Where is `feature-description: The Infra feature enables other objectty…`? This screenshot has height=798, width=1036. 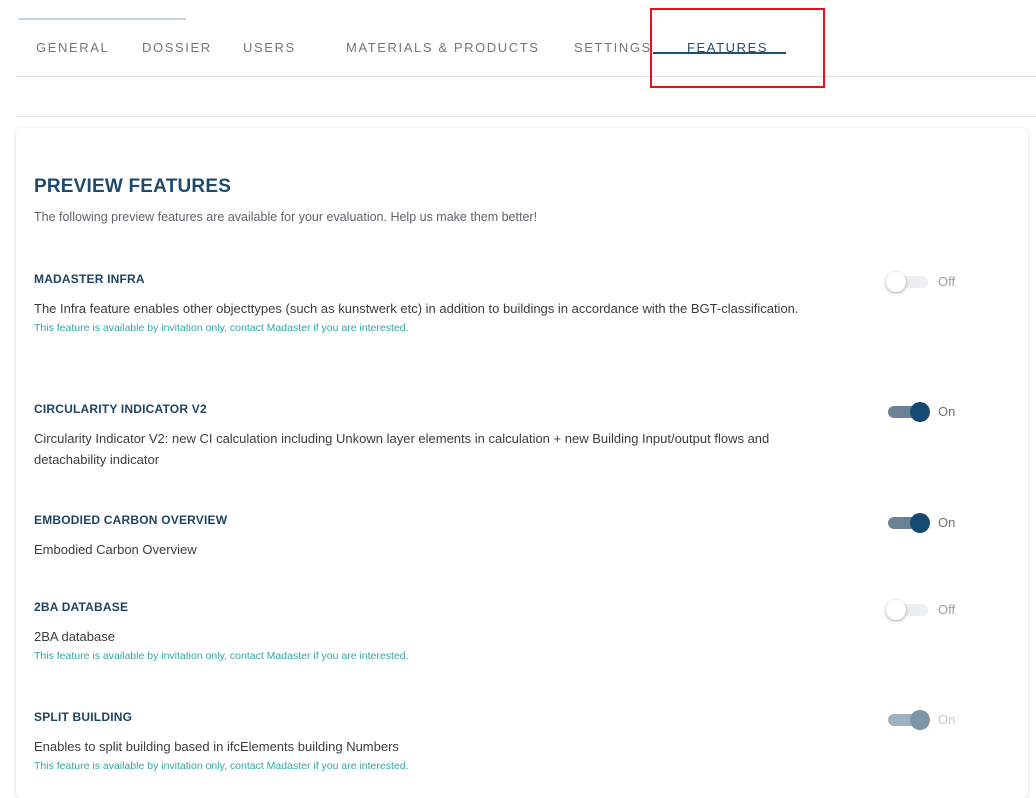 feature-description: The Infra feature enables other objectty… is located at coordinates (416, 308).